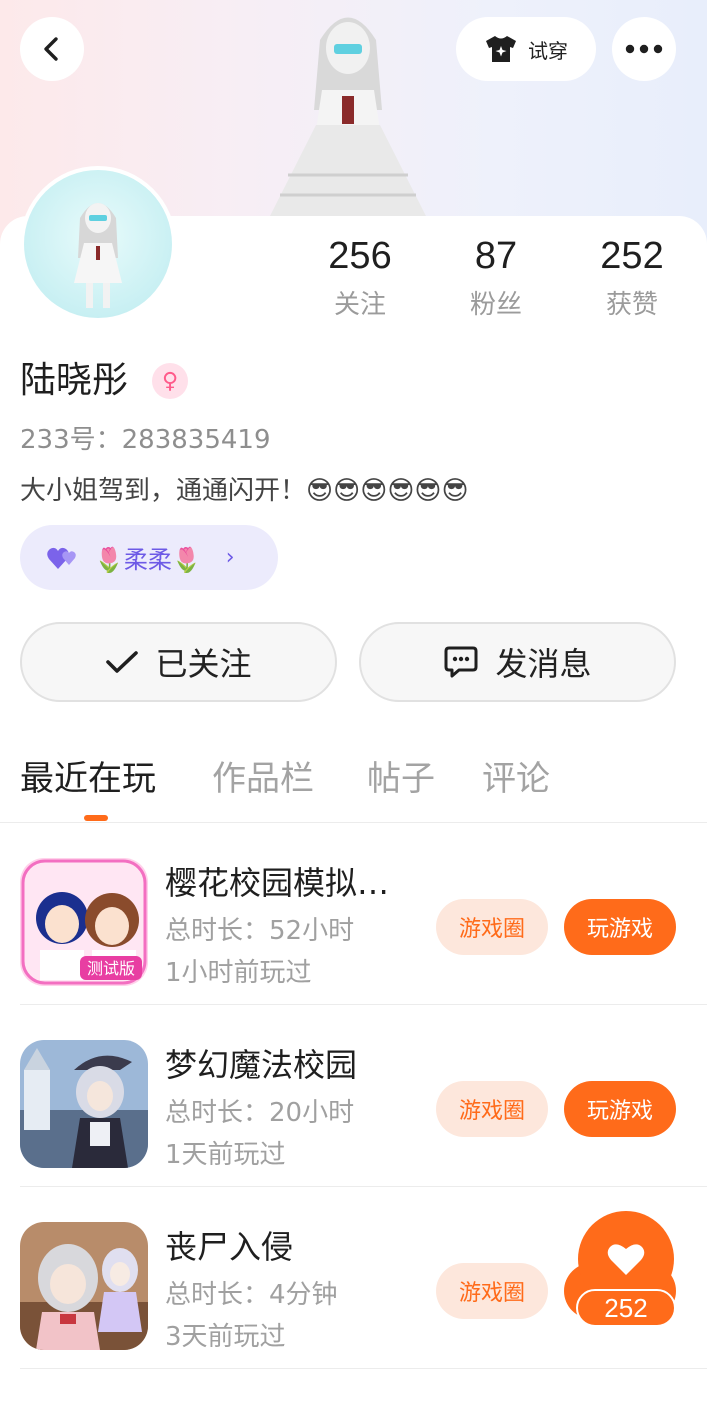 The width and height of the screenshot is (707, 1408). What do you see at coordinates (548, 50) in the screenshot?
I see `try-on-label: 试穿` at bounding box center [548, 50].